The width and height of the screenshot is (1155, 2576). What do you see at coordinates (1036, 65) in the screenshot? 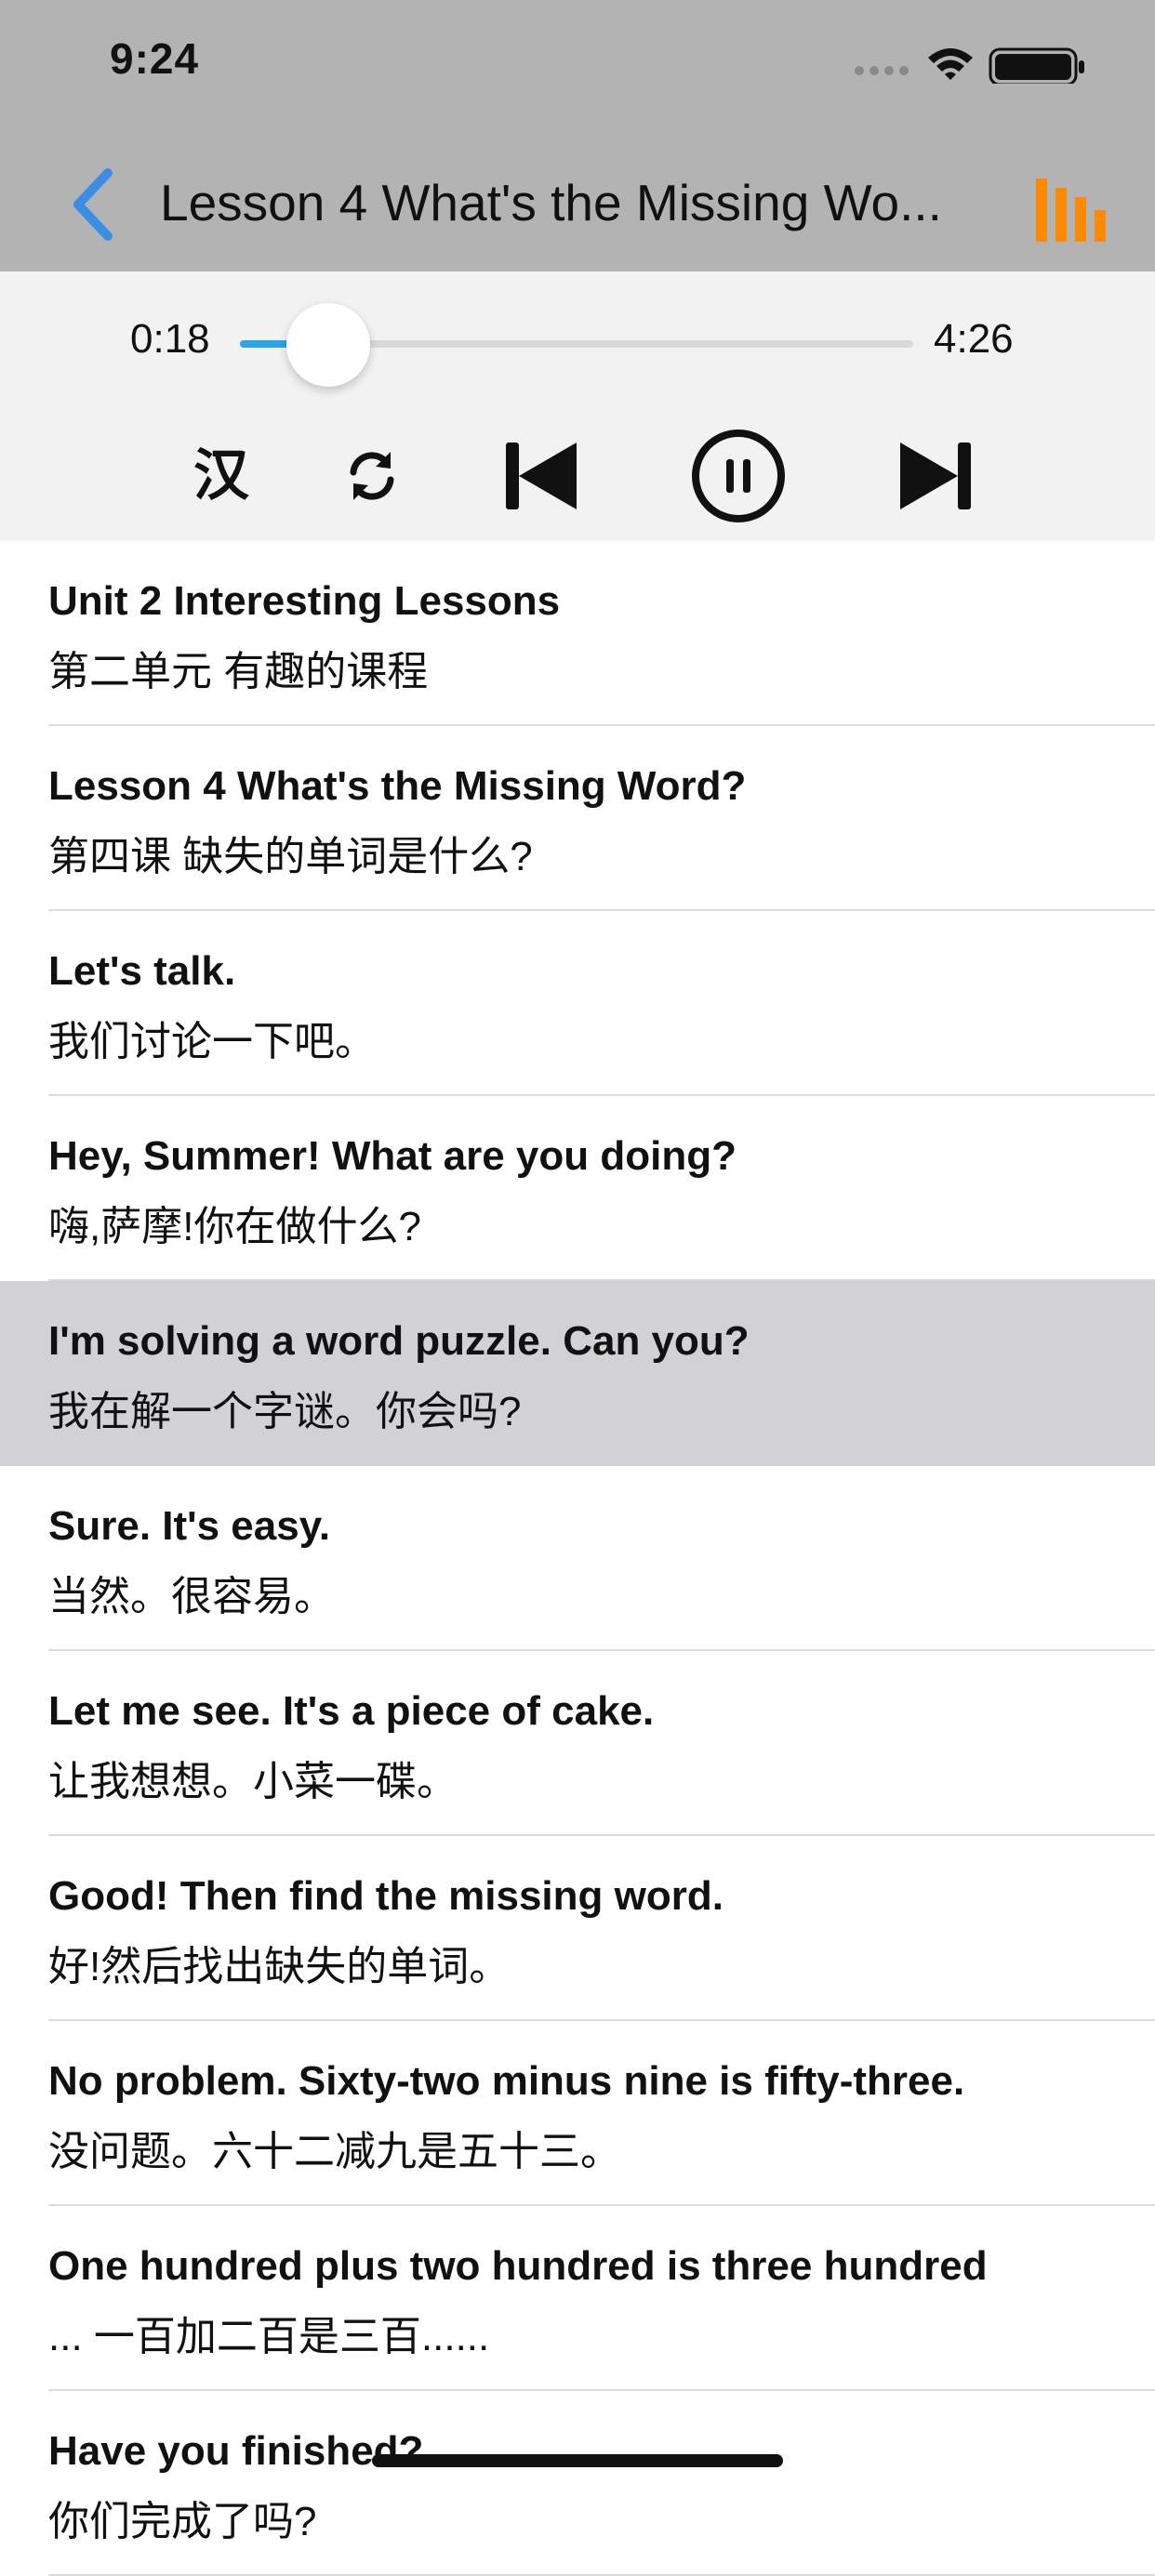
I see `battery-icon` at bounding box center [1036, 65].